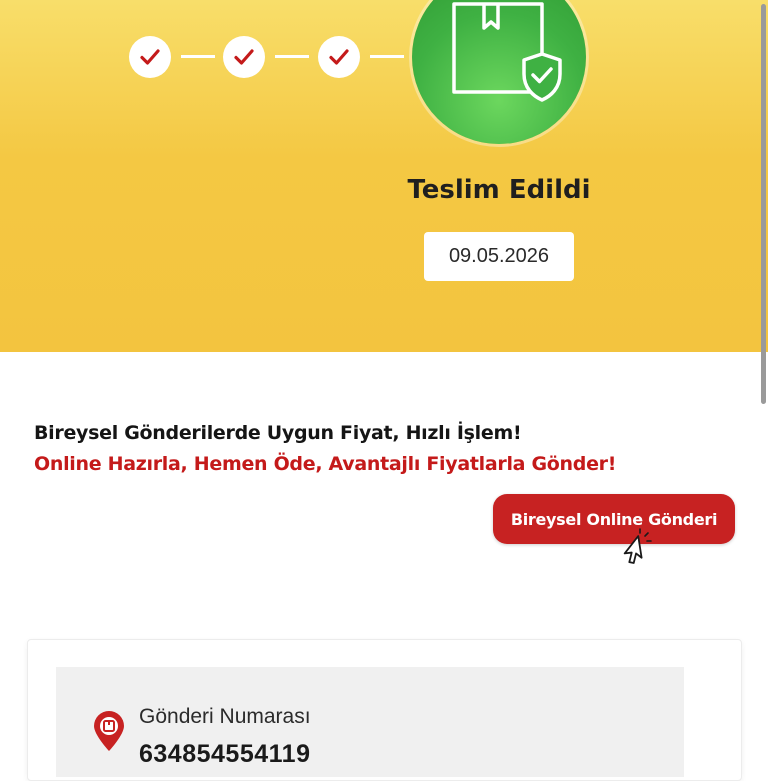 Image resolution: width=768 pixels, height=781 pixels. What do you see at coordinates (225, 754) in the screenshot?
I see `tracking-number-value: 634854554119` at bounding box center [225, 754].